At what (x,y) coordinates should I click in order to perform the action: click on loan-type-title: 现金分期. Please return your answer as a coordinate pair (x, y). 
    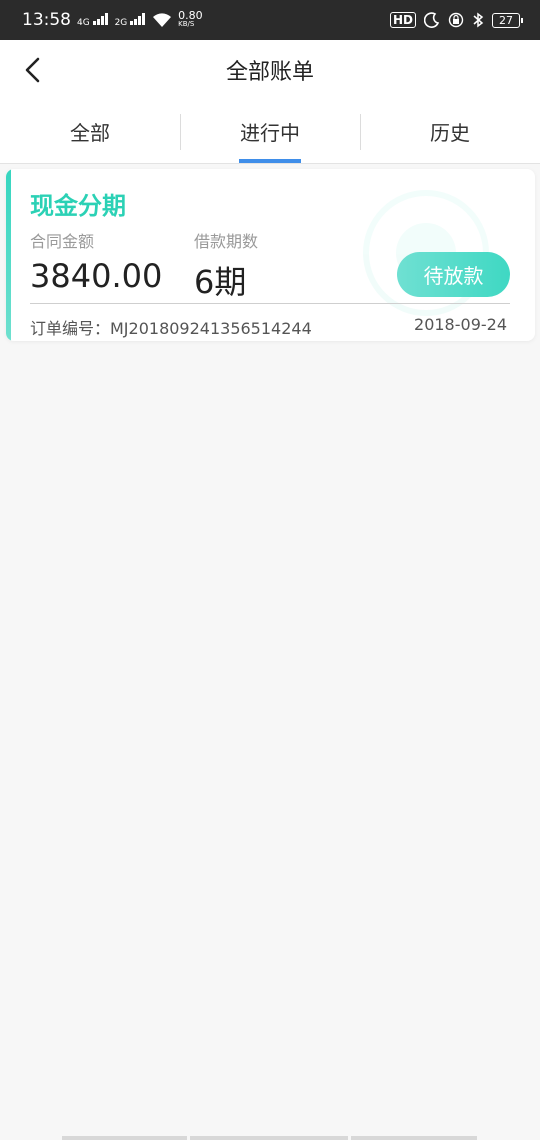
    Looking at the image, I should click on (78, 206).